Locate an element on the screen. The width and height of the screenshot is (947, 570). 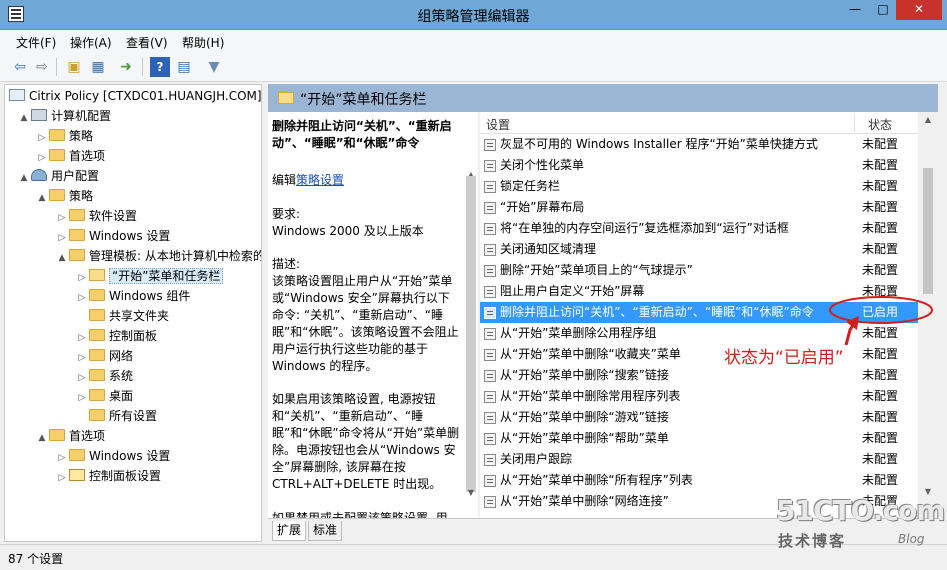
up-folder-icon: ▣ is located at coordinates (74, 67).